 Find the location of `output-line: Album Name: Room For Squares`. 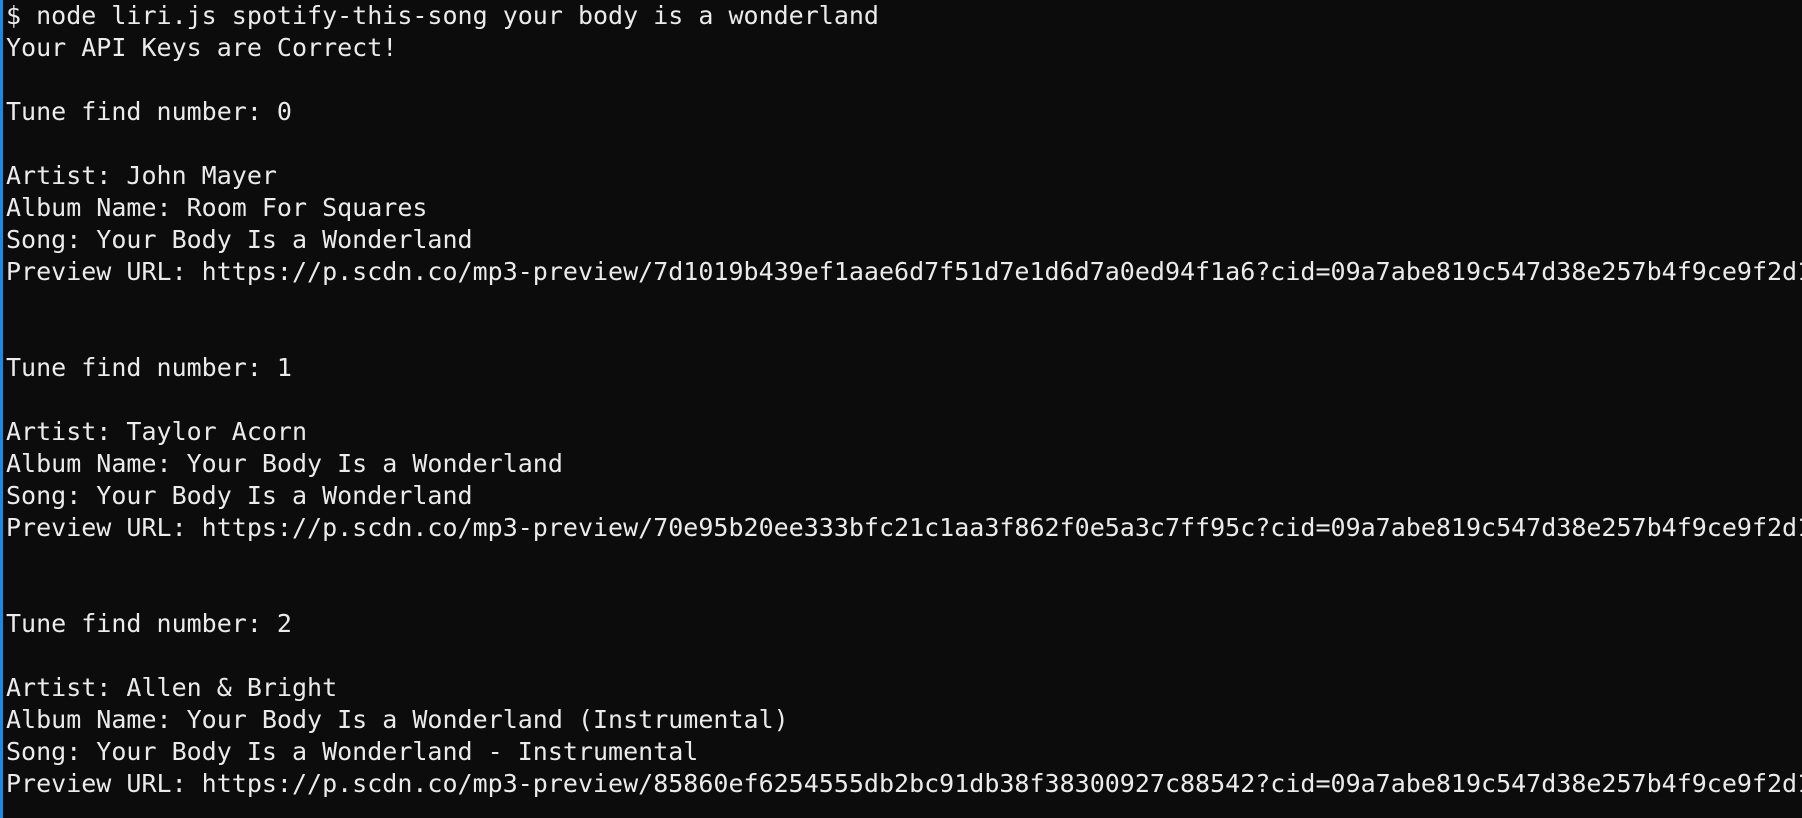

output-line: Album Name: Room For Squares is located at coordinates (217, 207).